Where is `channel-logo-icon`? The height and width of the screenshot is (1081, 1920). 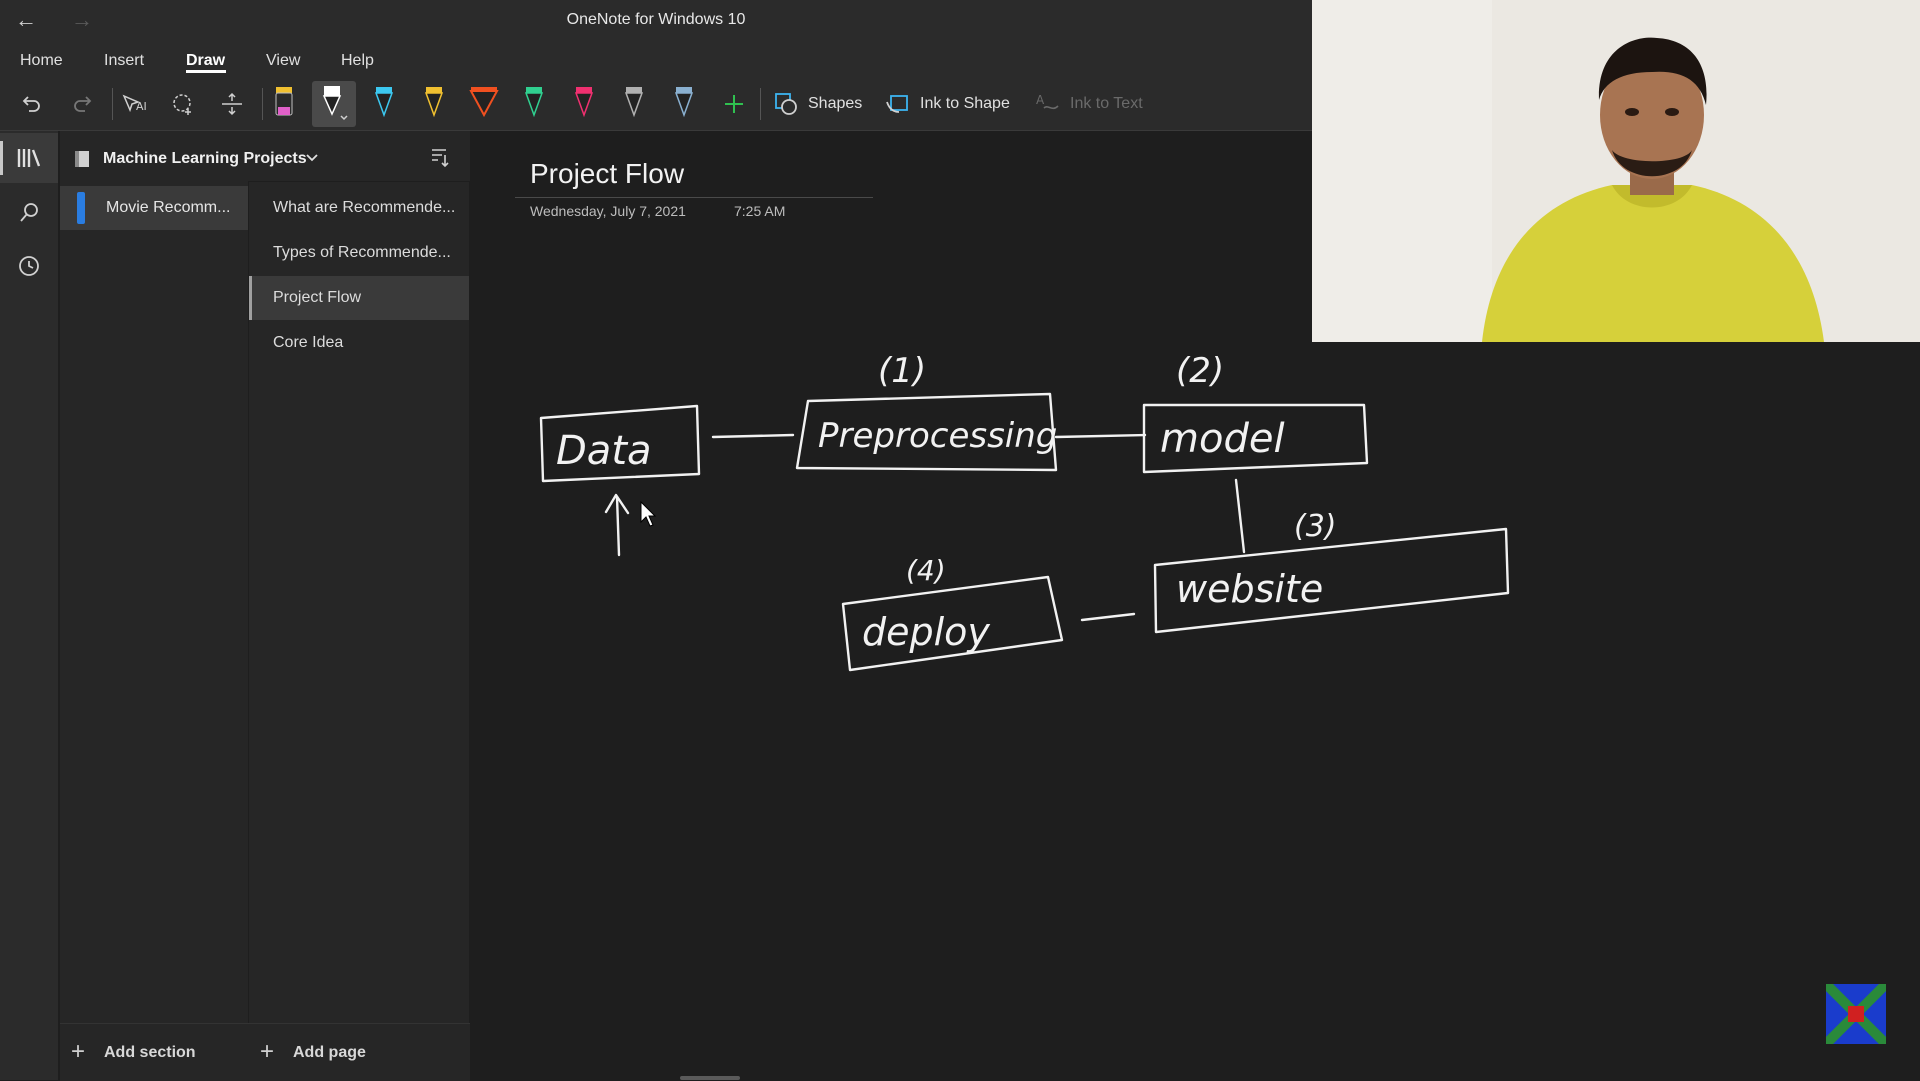
channel-logo-icon is located at coordinates (1856, 1014).